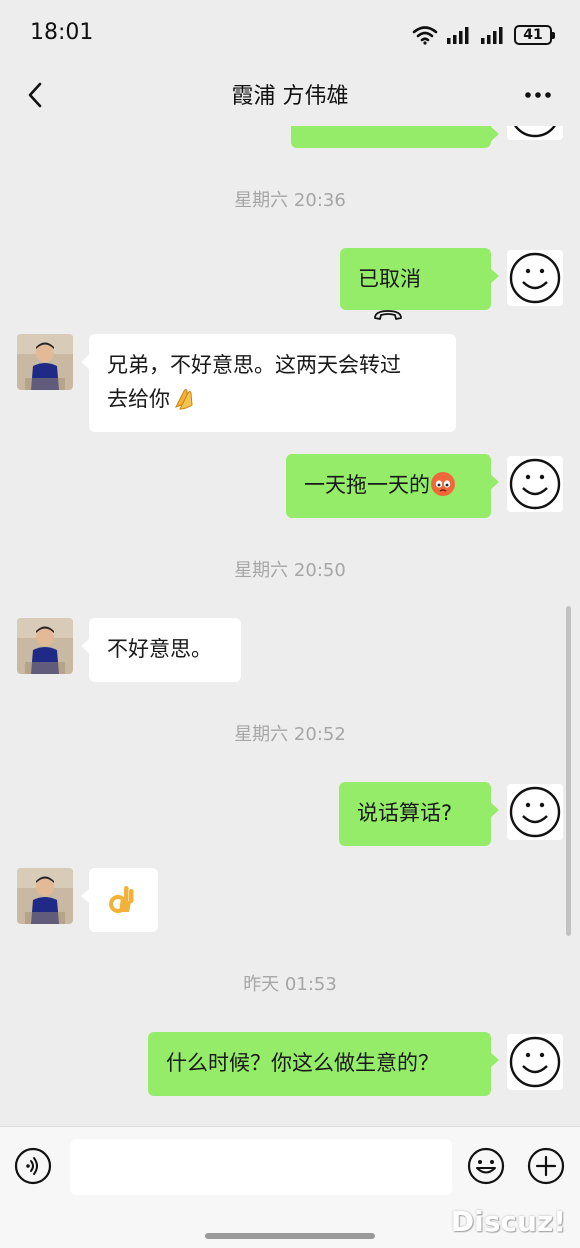 The width and height of the screenshot is (580, 1248). I want to click on timestamp: 星期六 20:36, so click(290, 200).